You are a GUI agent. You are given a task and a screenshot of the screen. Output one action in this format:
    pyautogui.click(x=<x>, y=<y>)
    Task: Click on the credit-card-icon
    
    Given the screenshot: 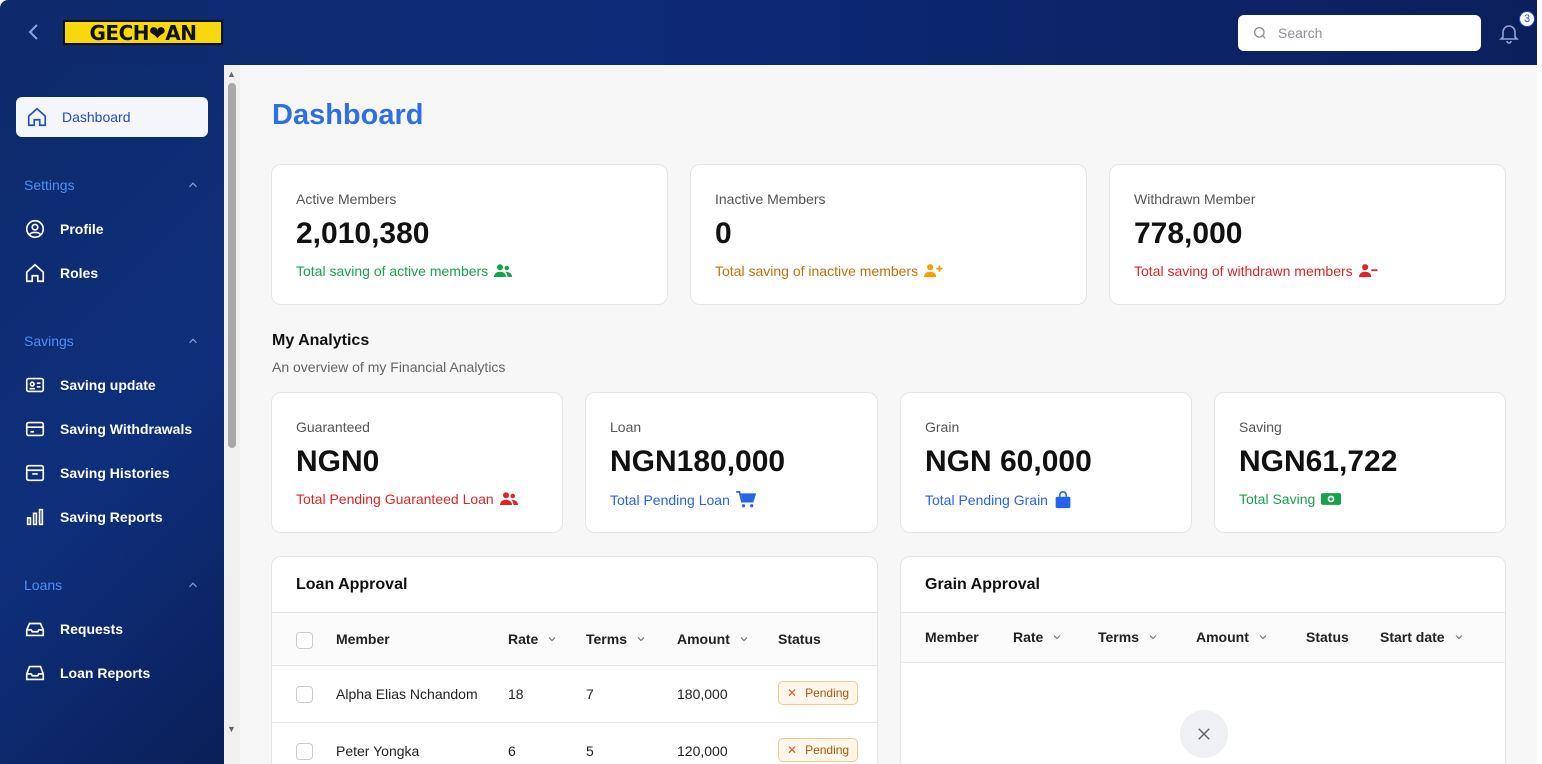 What is the action you would take?
    pyautogui.click(x=35, y=429)
    